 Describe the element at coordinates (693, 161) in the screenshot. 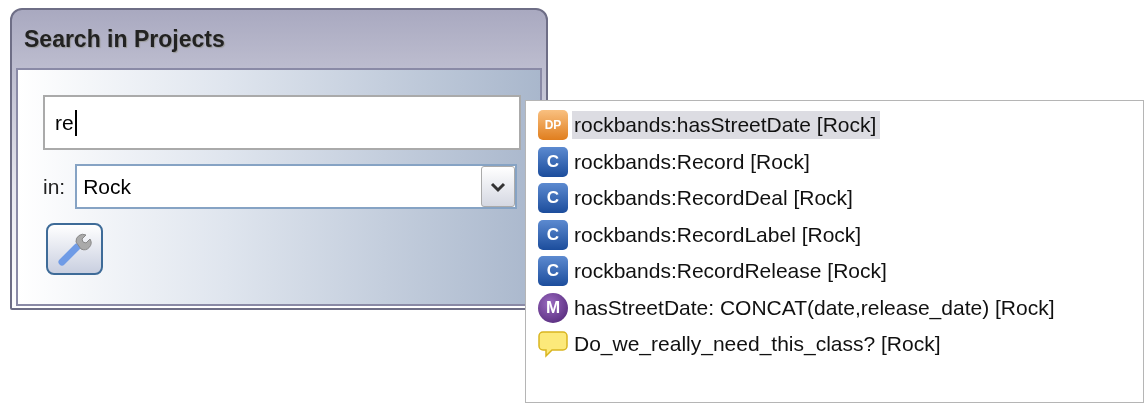

I see `suggestion-item: rockbands:Record [Rock]` at that location.